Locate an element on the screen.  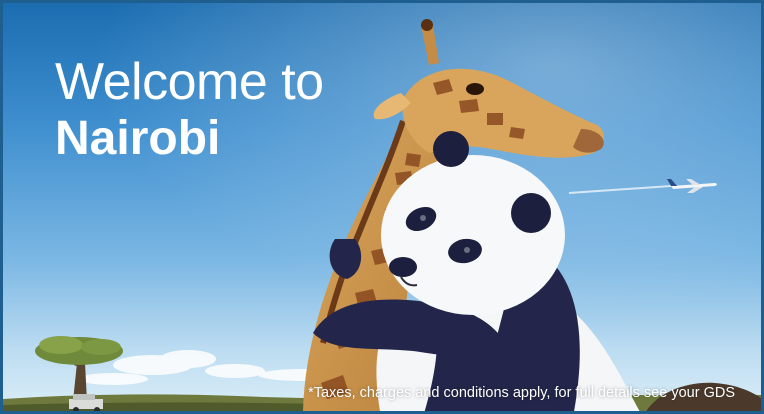
headline-city: Nairobi is located at coordinates (138, 138).